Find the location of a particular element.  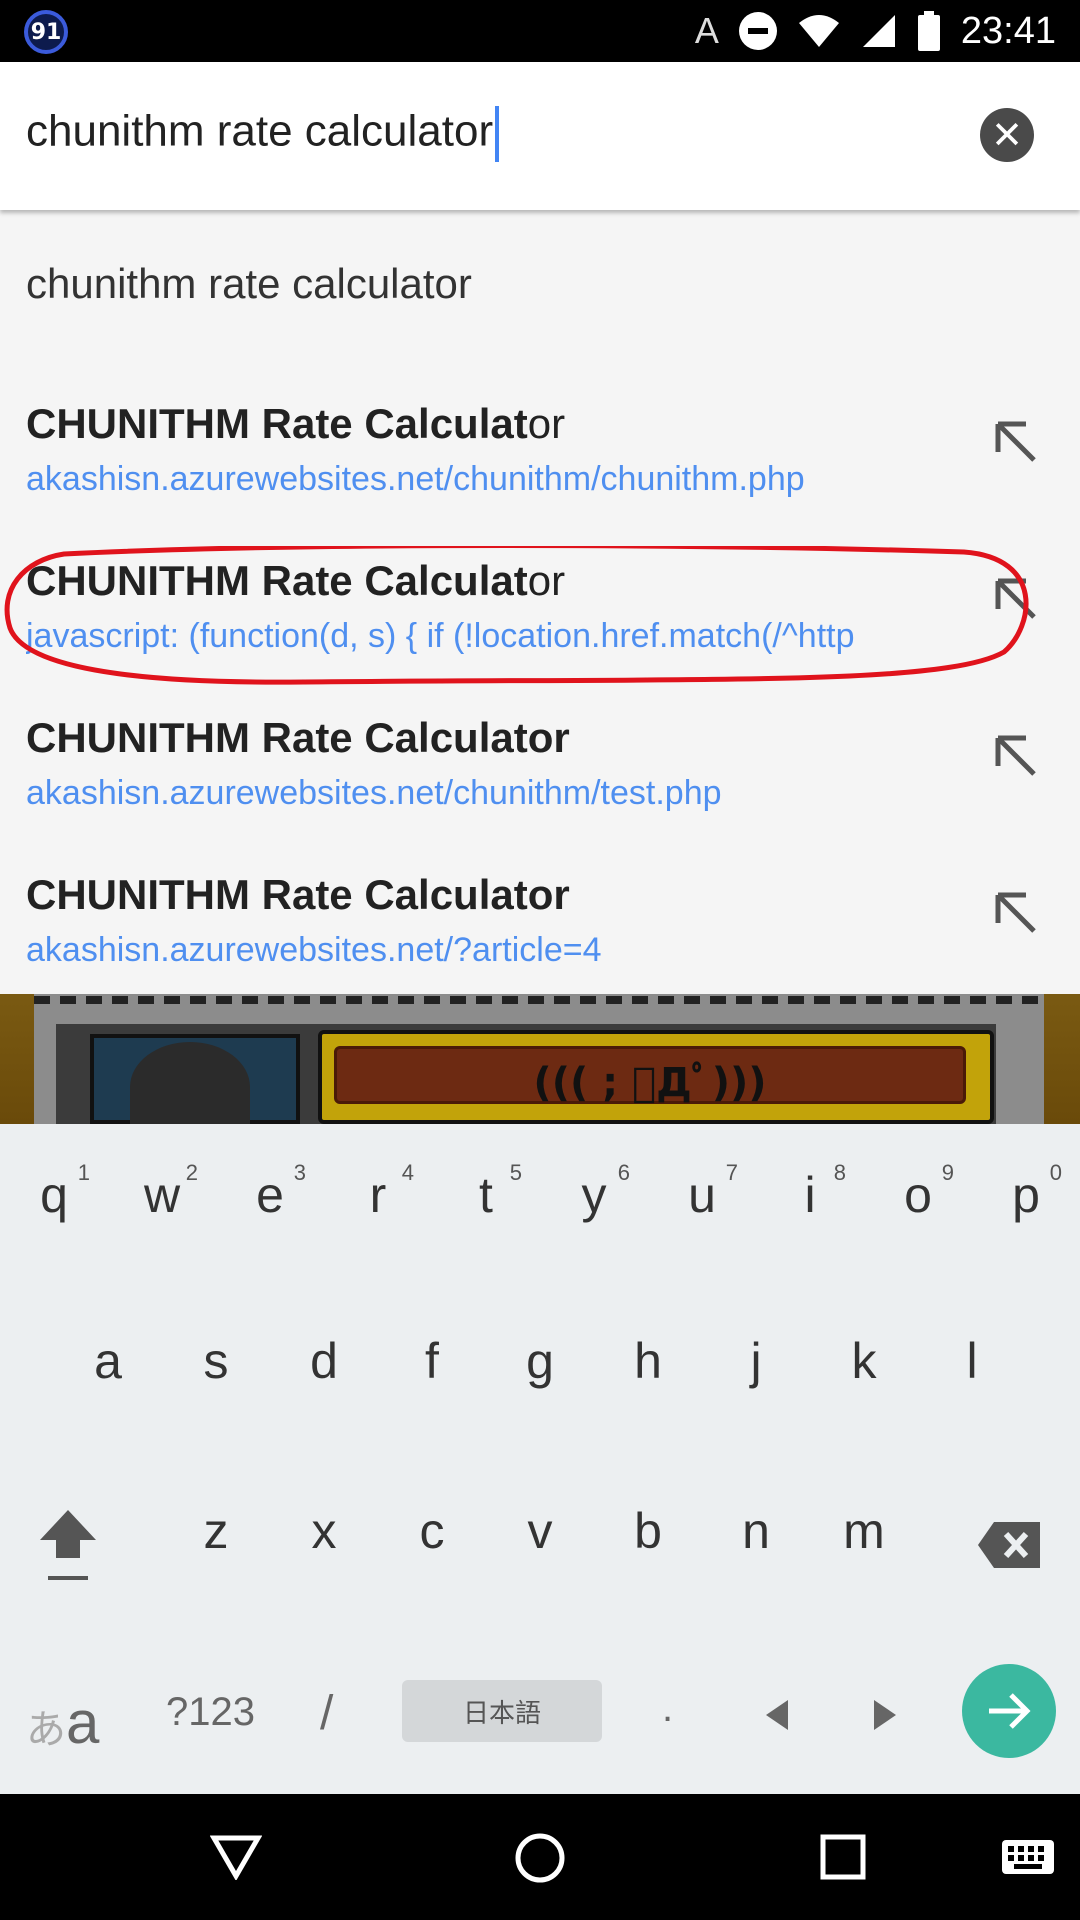

key-i: i8 is located at coordinates (810, 1199).